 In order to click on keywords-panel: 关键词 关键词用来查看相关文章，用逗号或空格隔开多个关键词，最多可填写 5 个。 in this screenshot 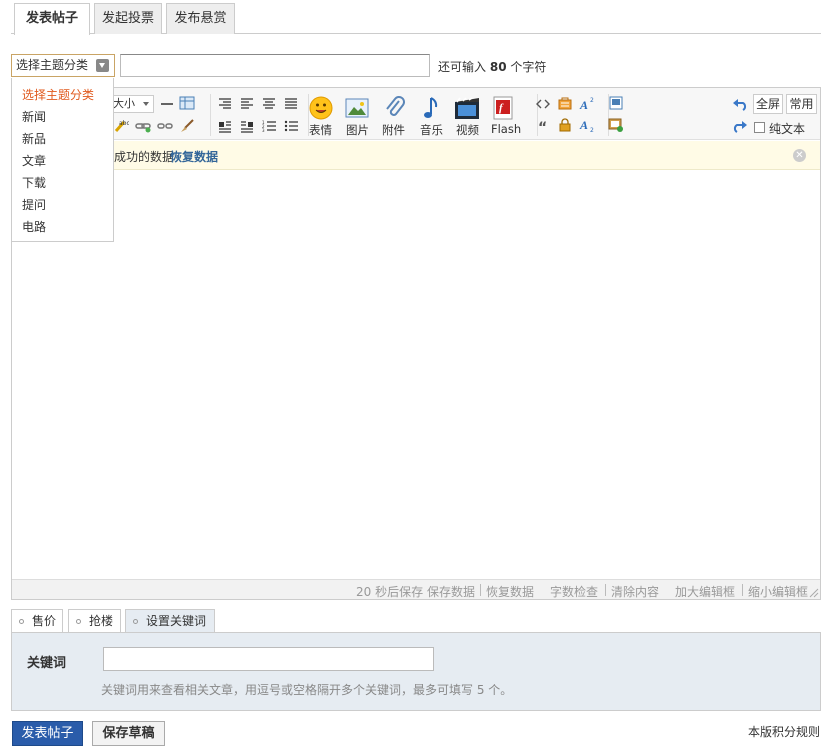, I will do `click(416, 671)`.